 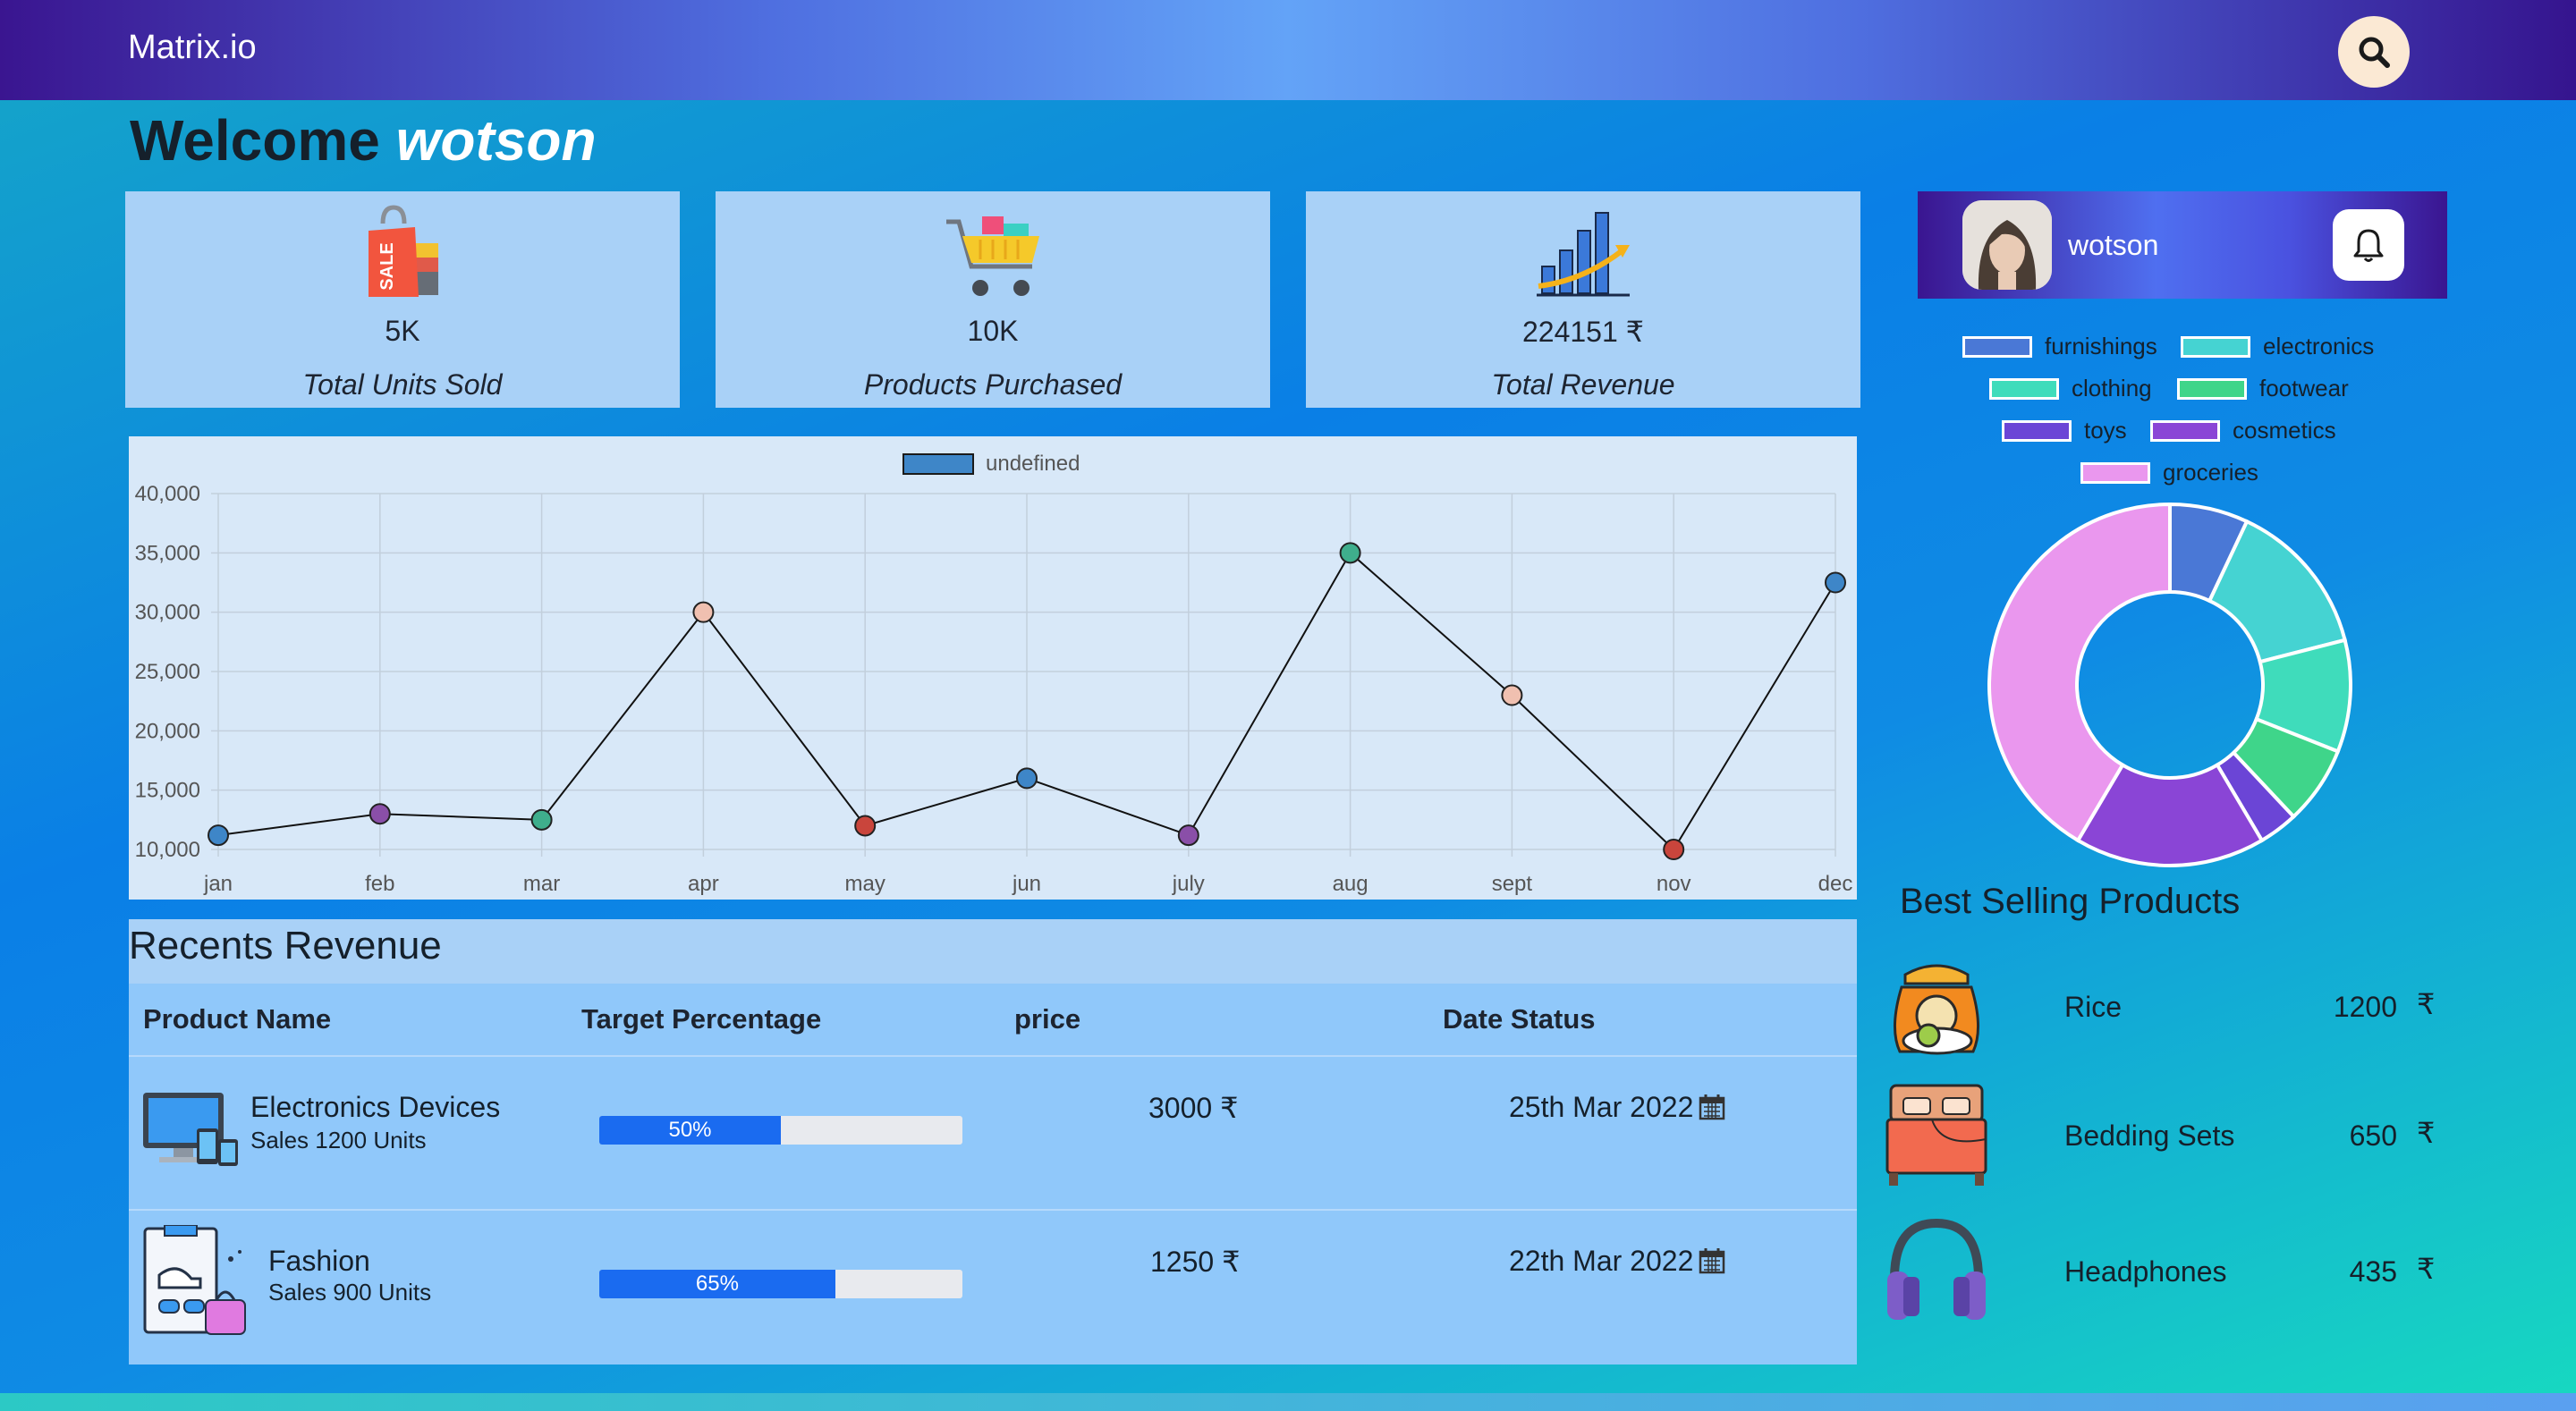 I want to click on best-item-price: 650, so click(x=2373, y=1136).